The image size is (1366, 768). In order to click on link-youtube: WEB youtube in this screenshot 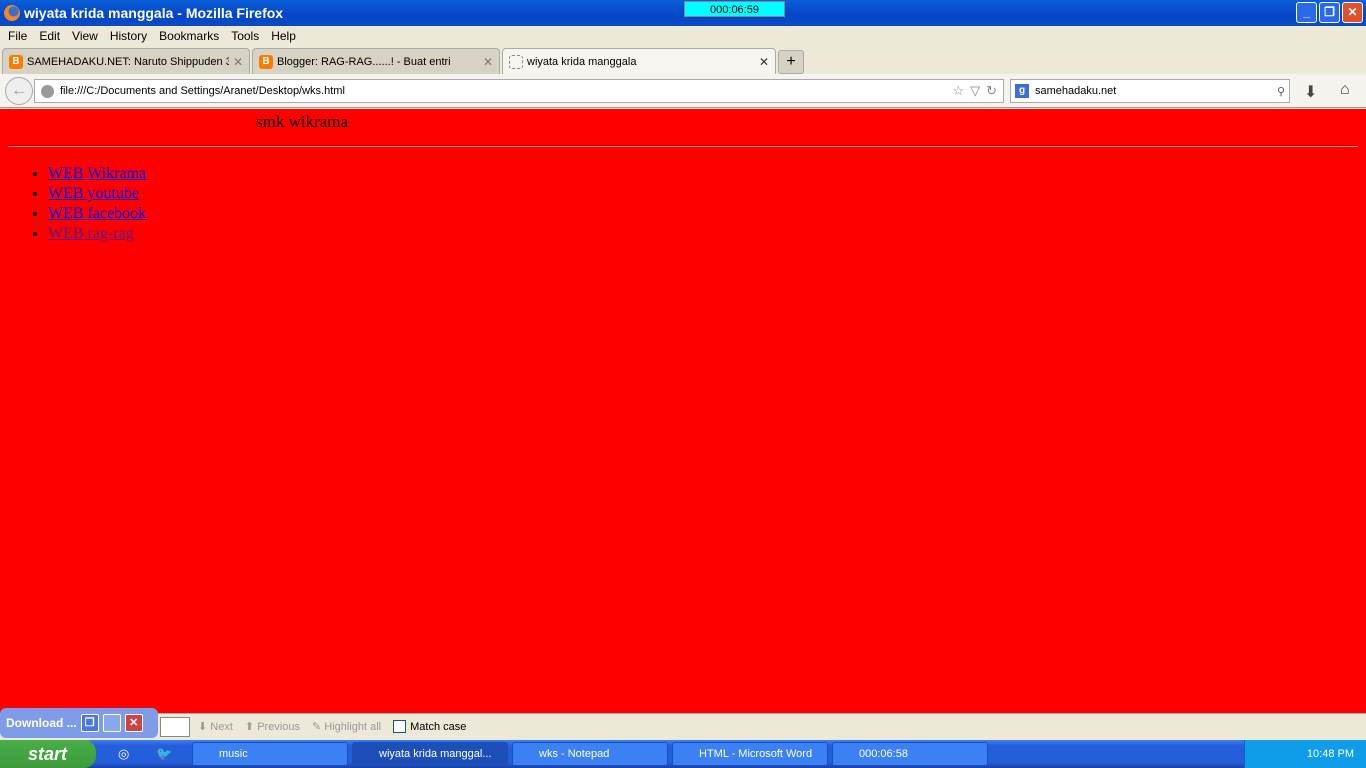, I will do `click(93, 193)`.